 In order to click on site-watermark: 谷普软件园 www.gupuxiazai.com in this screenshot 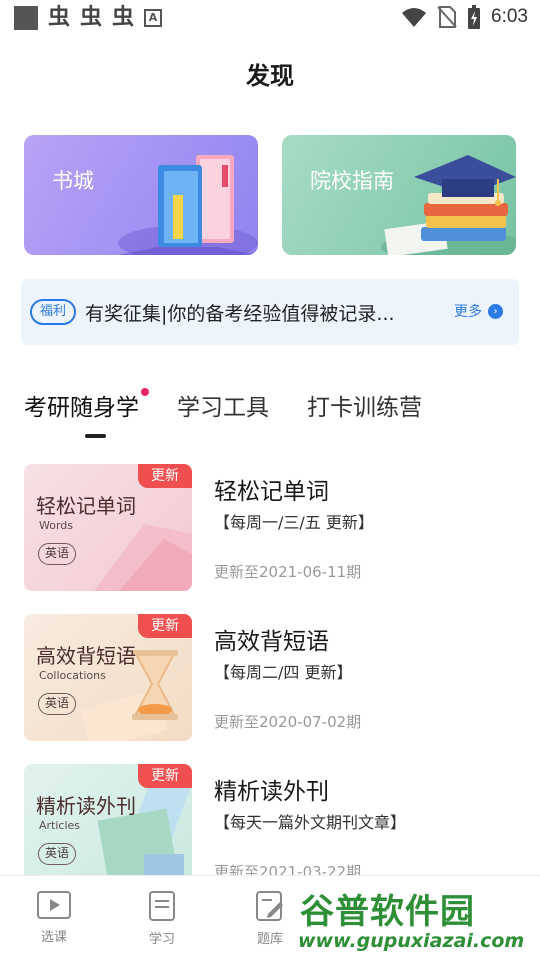, I will do `click(418, 922)`.